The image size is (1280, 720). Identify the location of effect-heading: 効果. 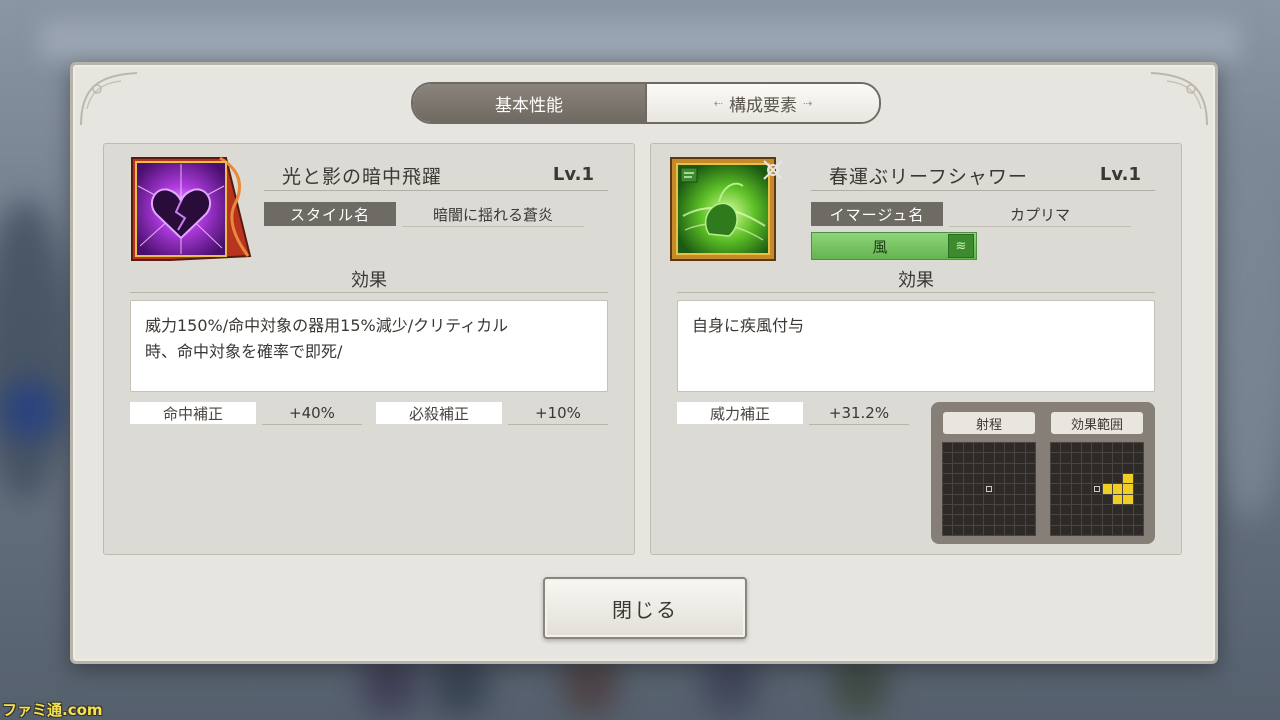
(916, 280).